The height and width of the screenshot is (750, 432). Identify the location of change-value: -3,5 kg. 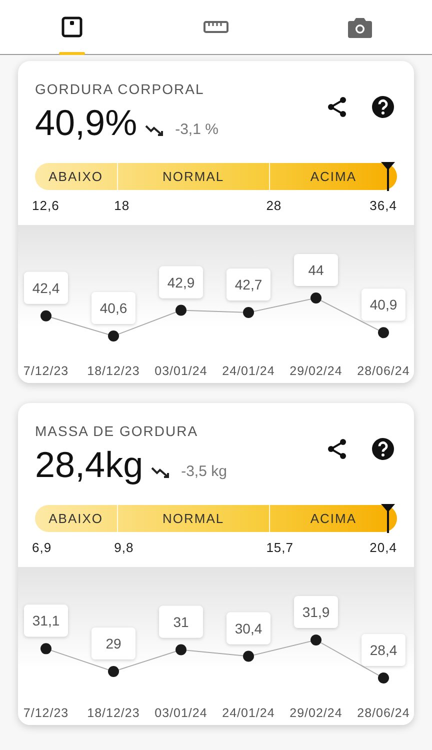
(204, 471).